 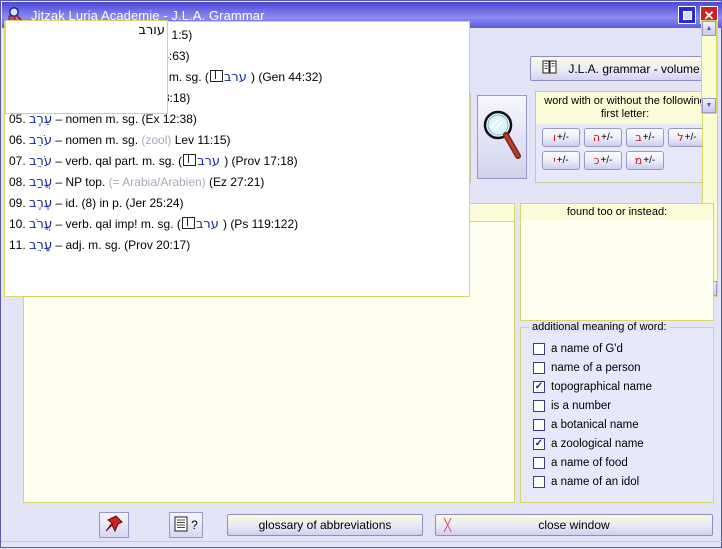 What do you see at coordinates (86, 67) in the screenshot?
I see `found-too-list: עורב` at bounding box center [86, 67].